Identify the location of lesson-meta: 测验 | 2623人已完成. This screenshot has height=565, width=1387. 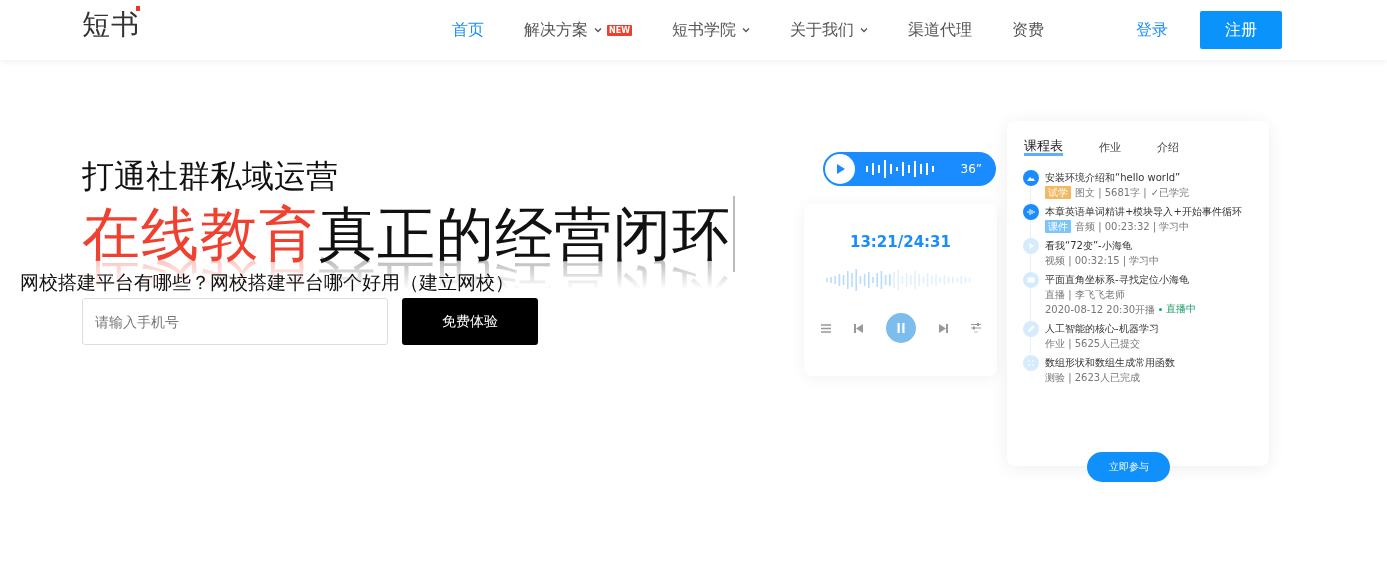
(1093, 377).